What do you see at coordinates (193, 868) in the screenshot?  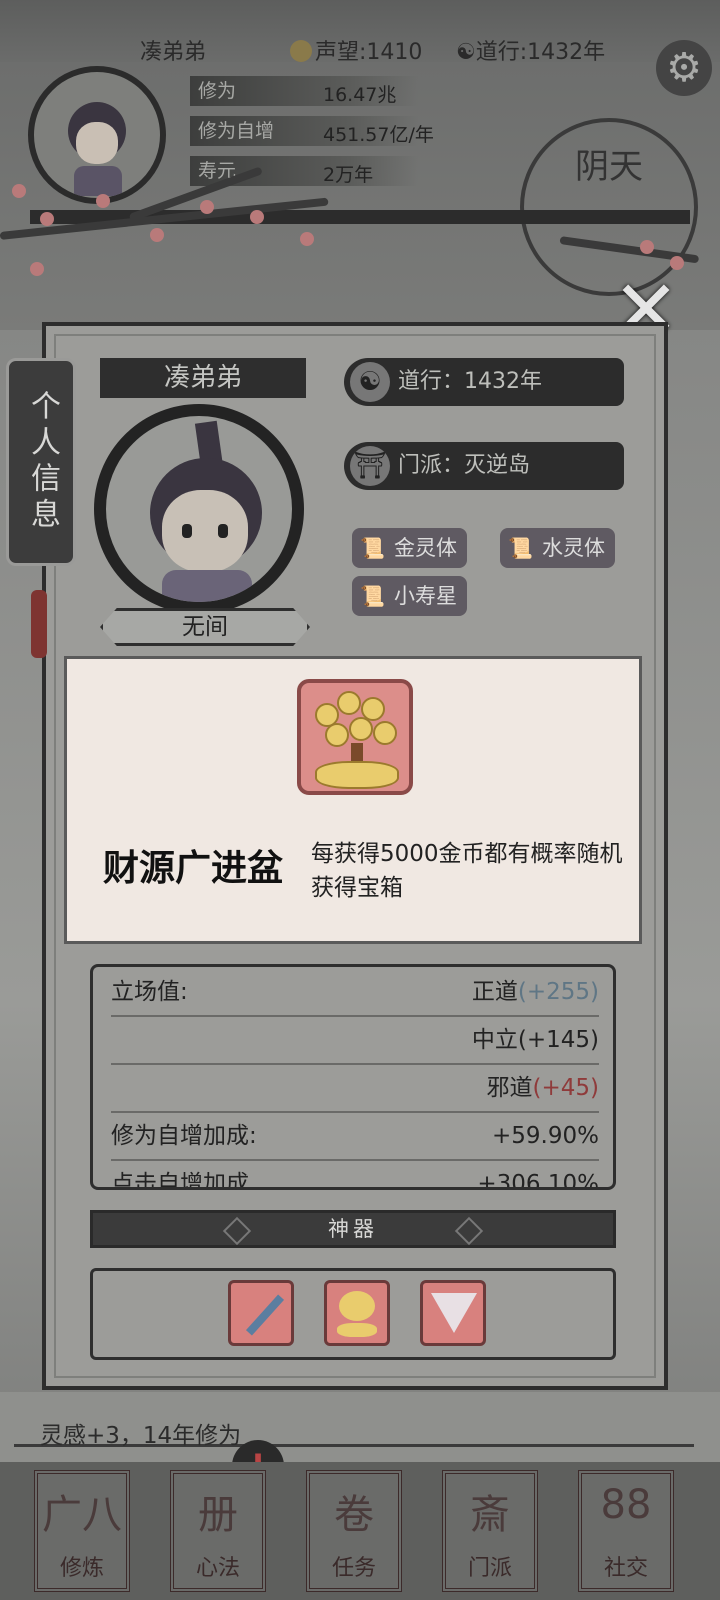 I see `item-name: 财源广进盆` at bounding box center [193, 868].